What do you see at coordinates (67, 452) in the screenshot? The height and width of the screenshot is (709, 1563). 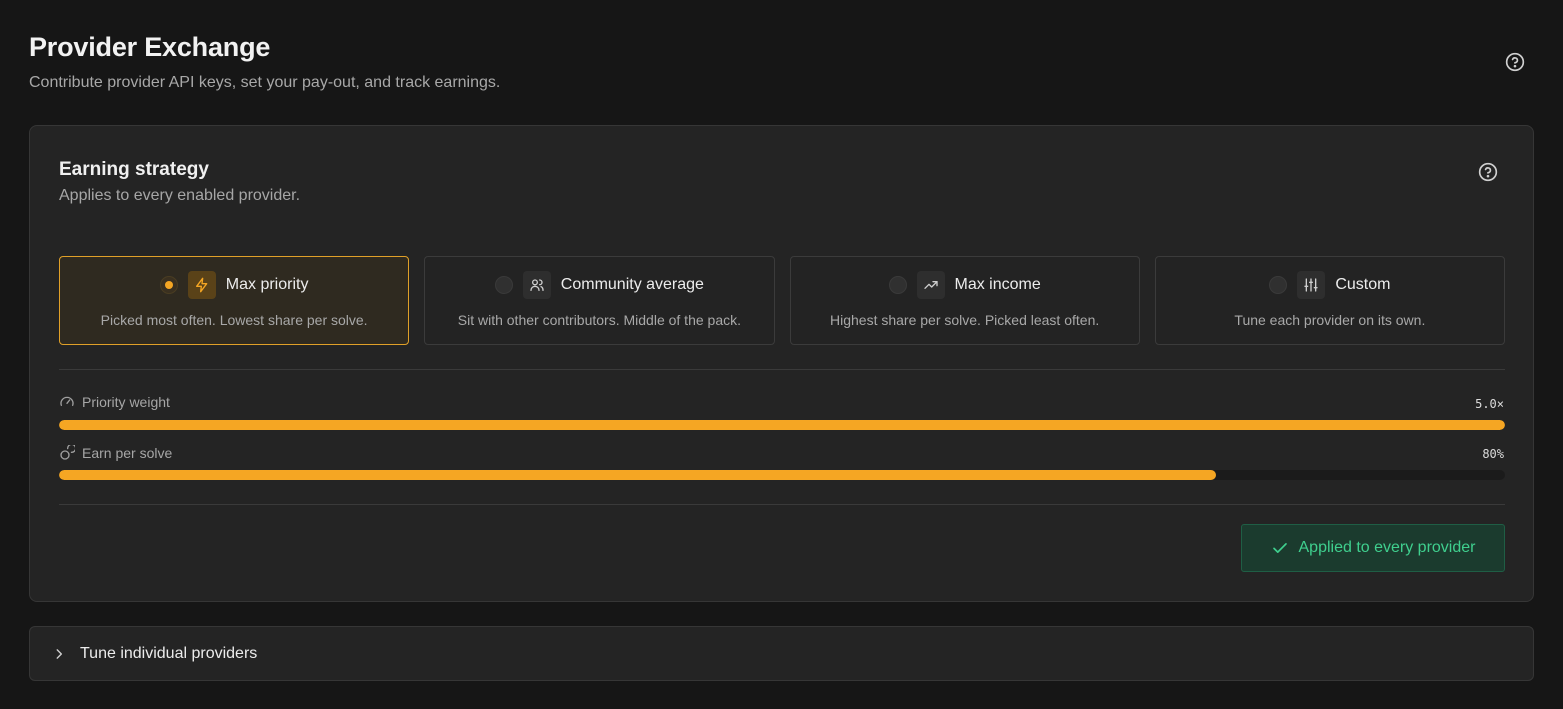 I see `coins-icon` at bounding box center [67, 452].